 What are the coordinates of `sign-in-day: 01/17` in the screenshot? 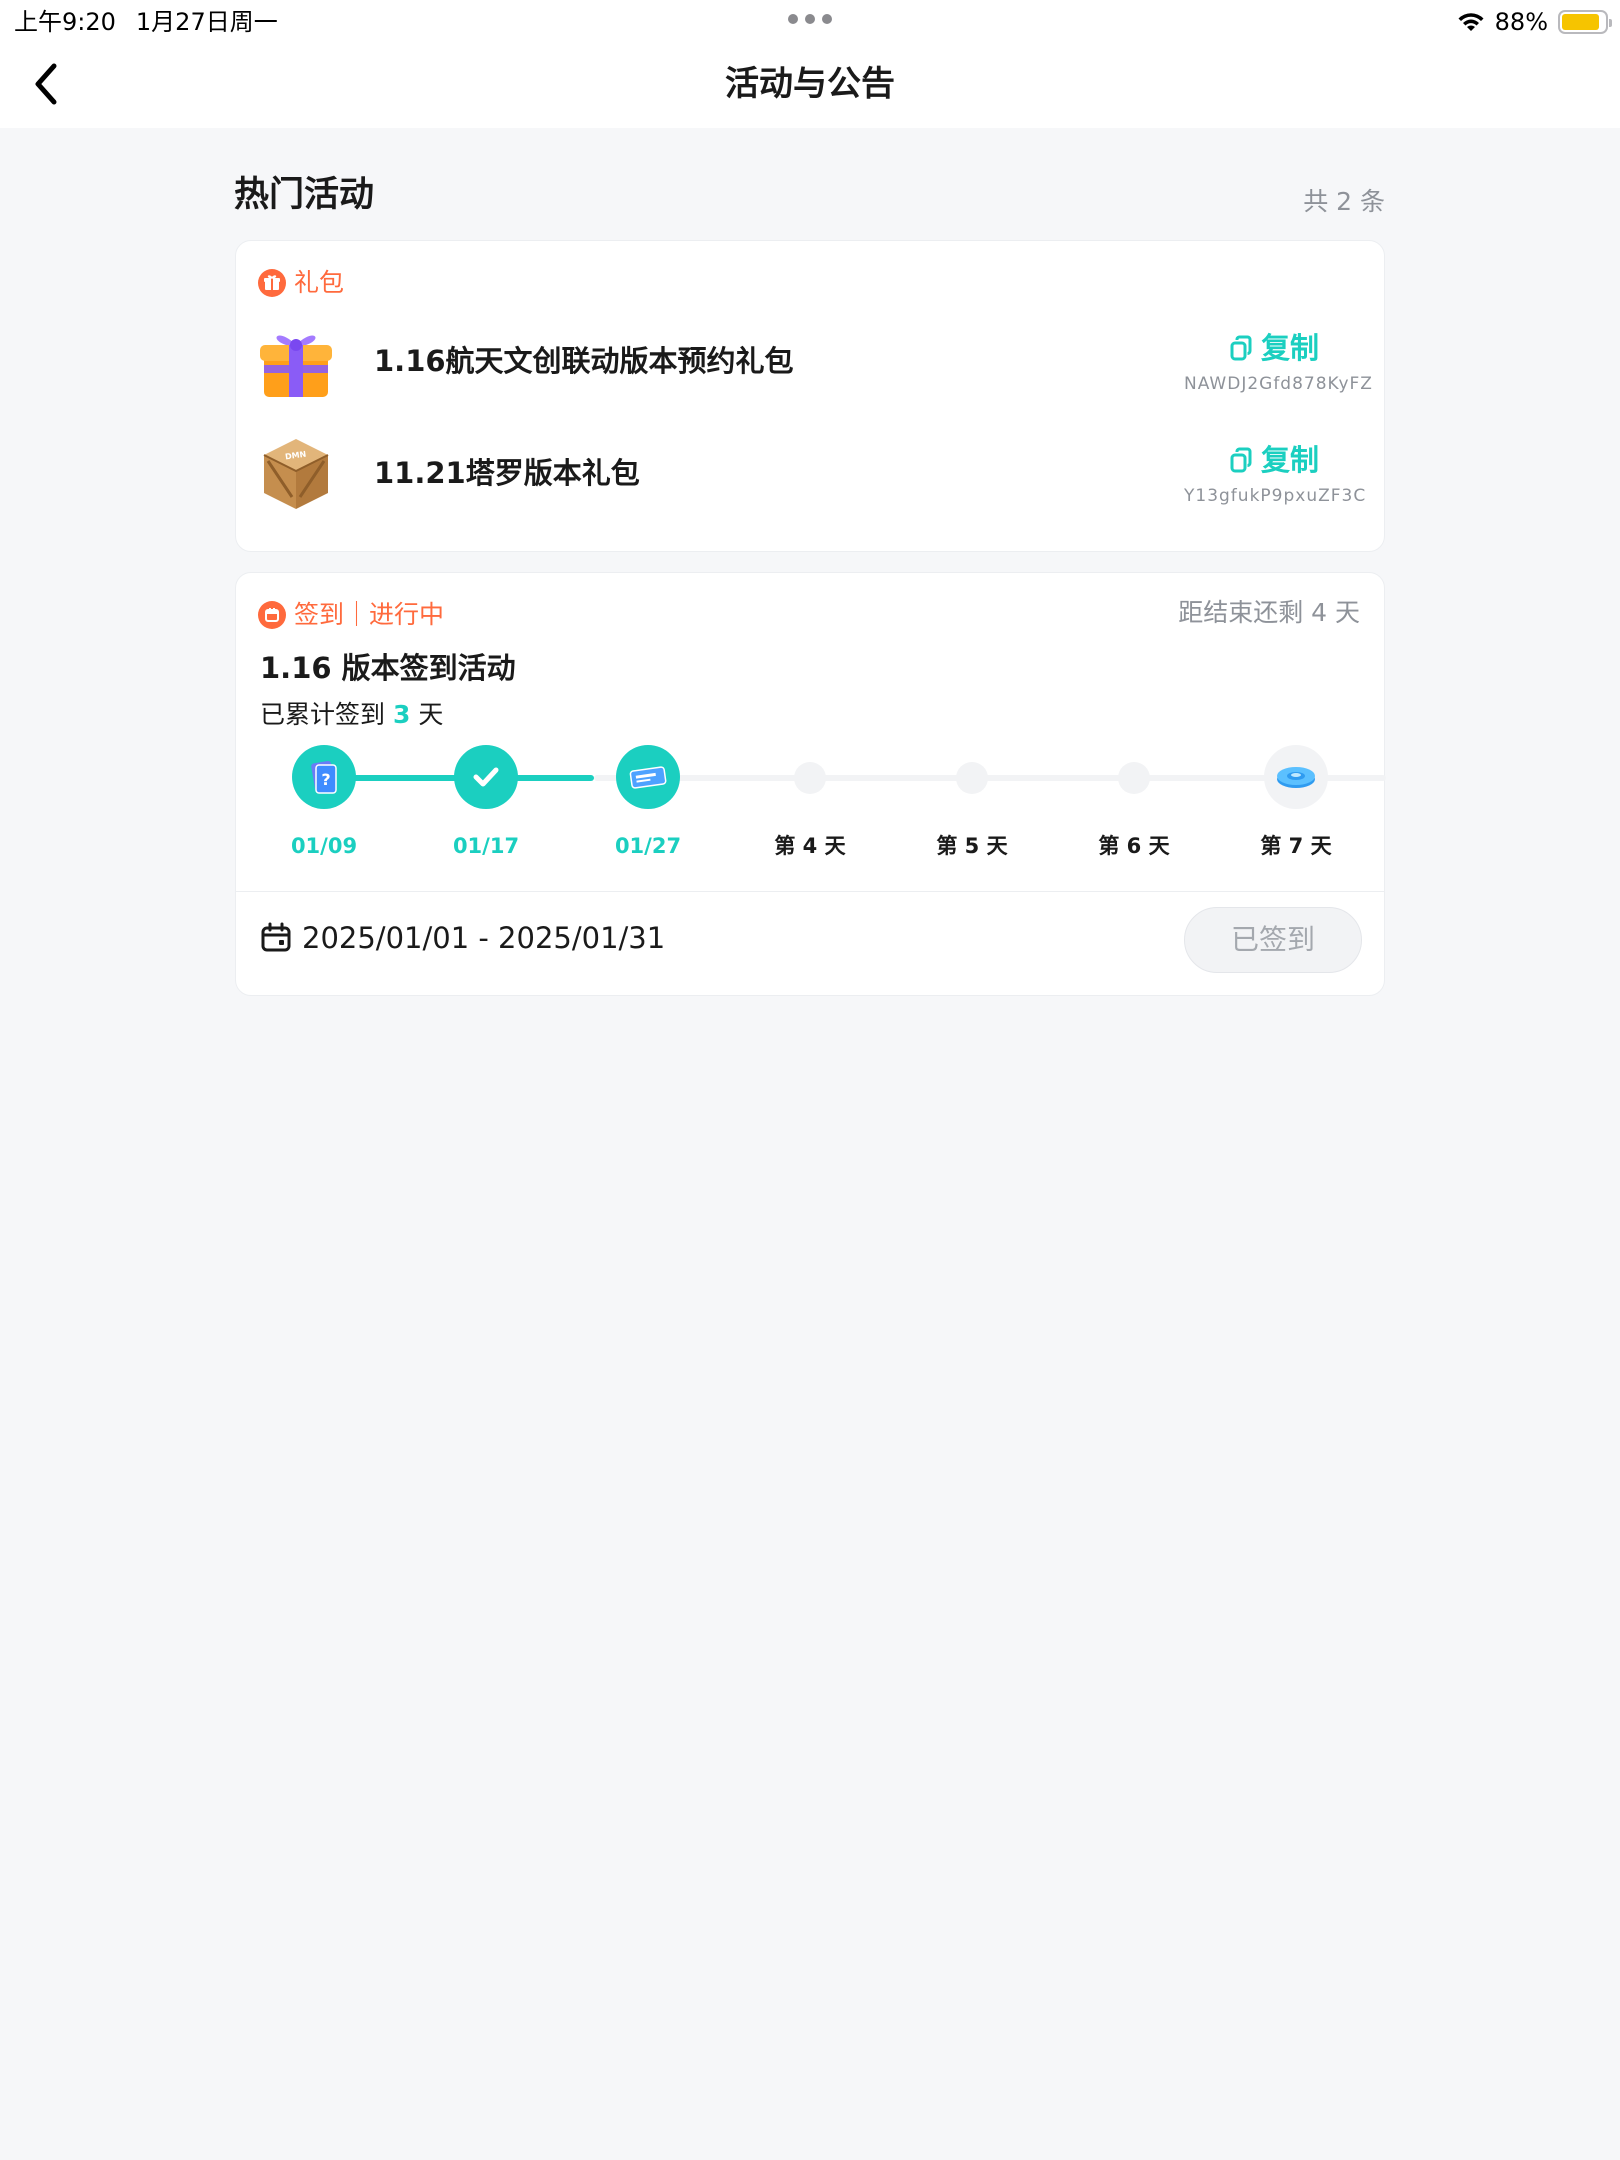 It's located at (486, 808).